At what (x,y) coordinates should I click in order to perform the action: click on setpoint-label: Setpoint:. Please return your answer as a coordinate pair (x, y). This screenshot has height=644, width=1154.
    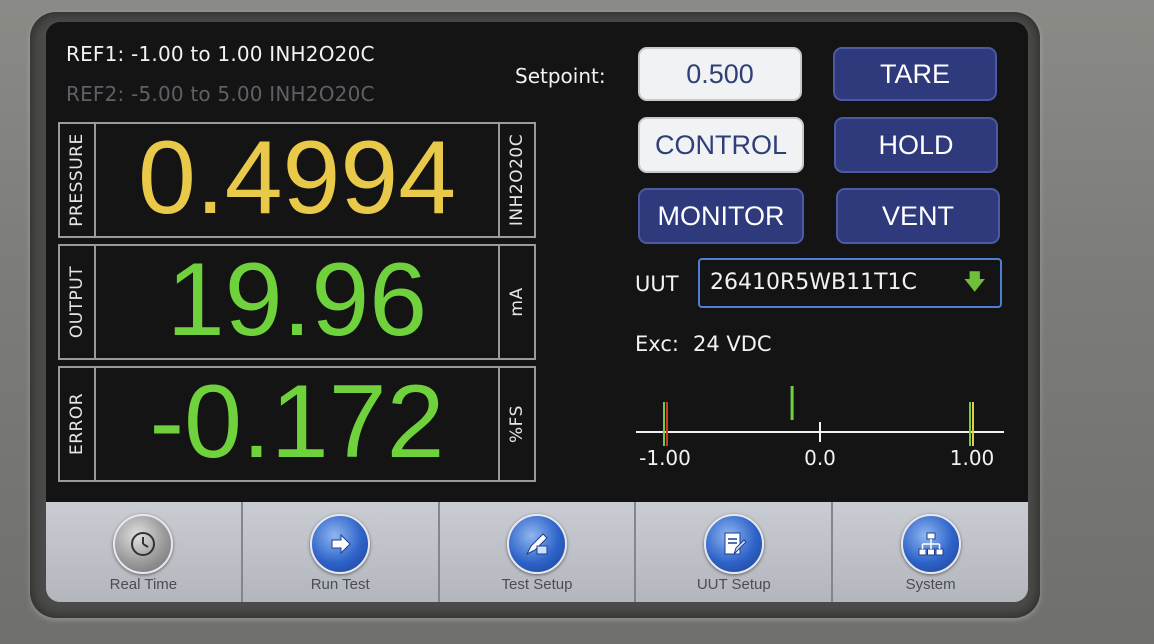
    Looking at the image, I should click on (560, 76).